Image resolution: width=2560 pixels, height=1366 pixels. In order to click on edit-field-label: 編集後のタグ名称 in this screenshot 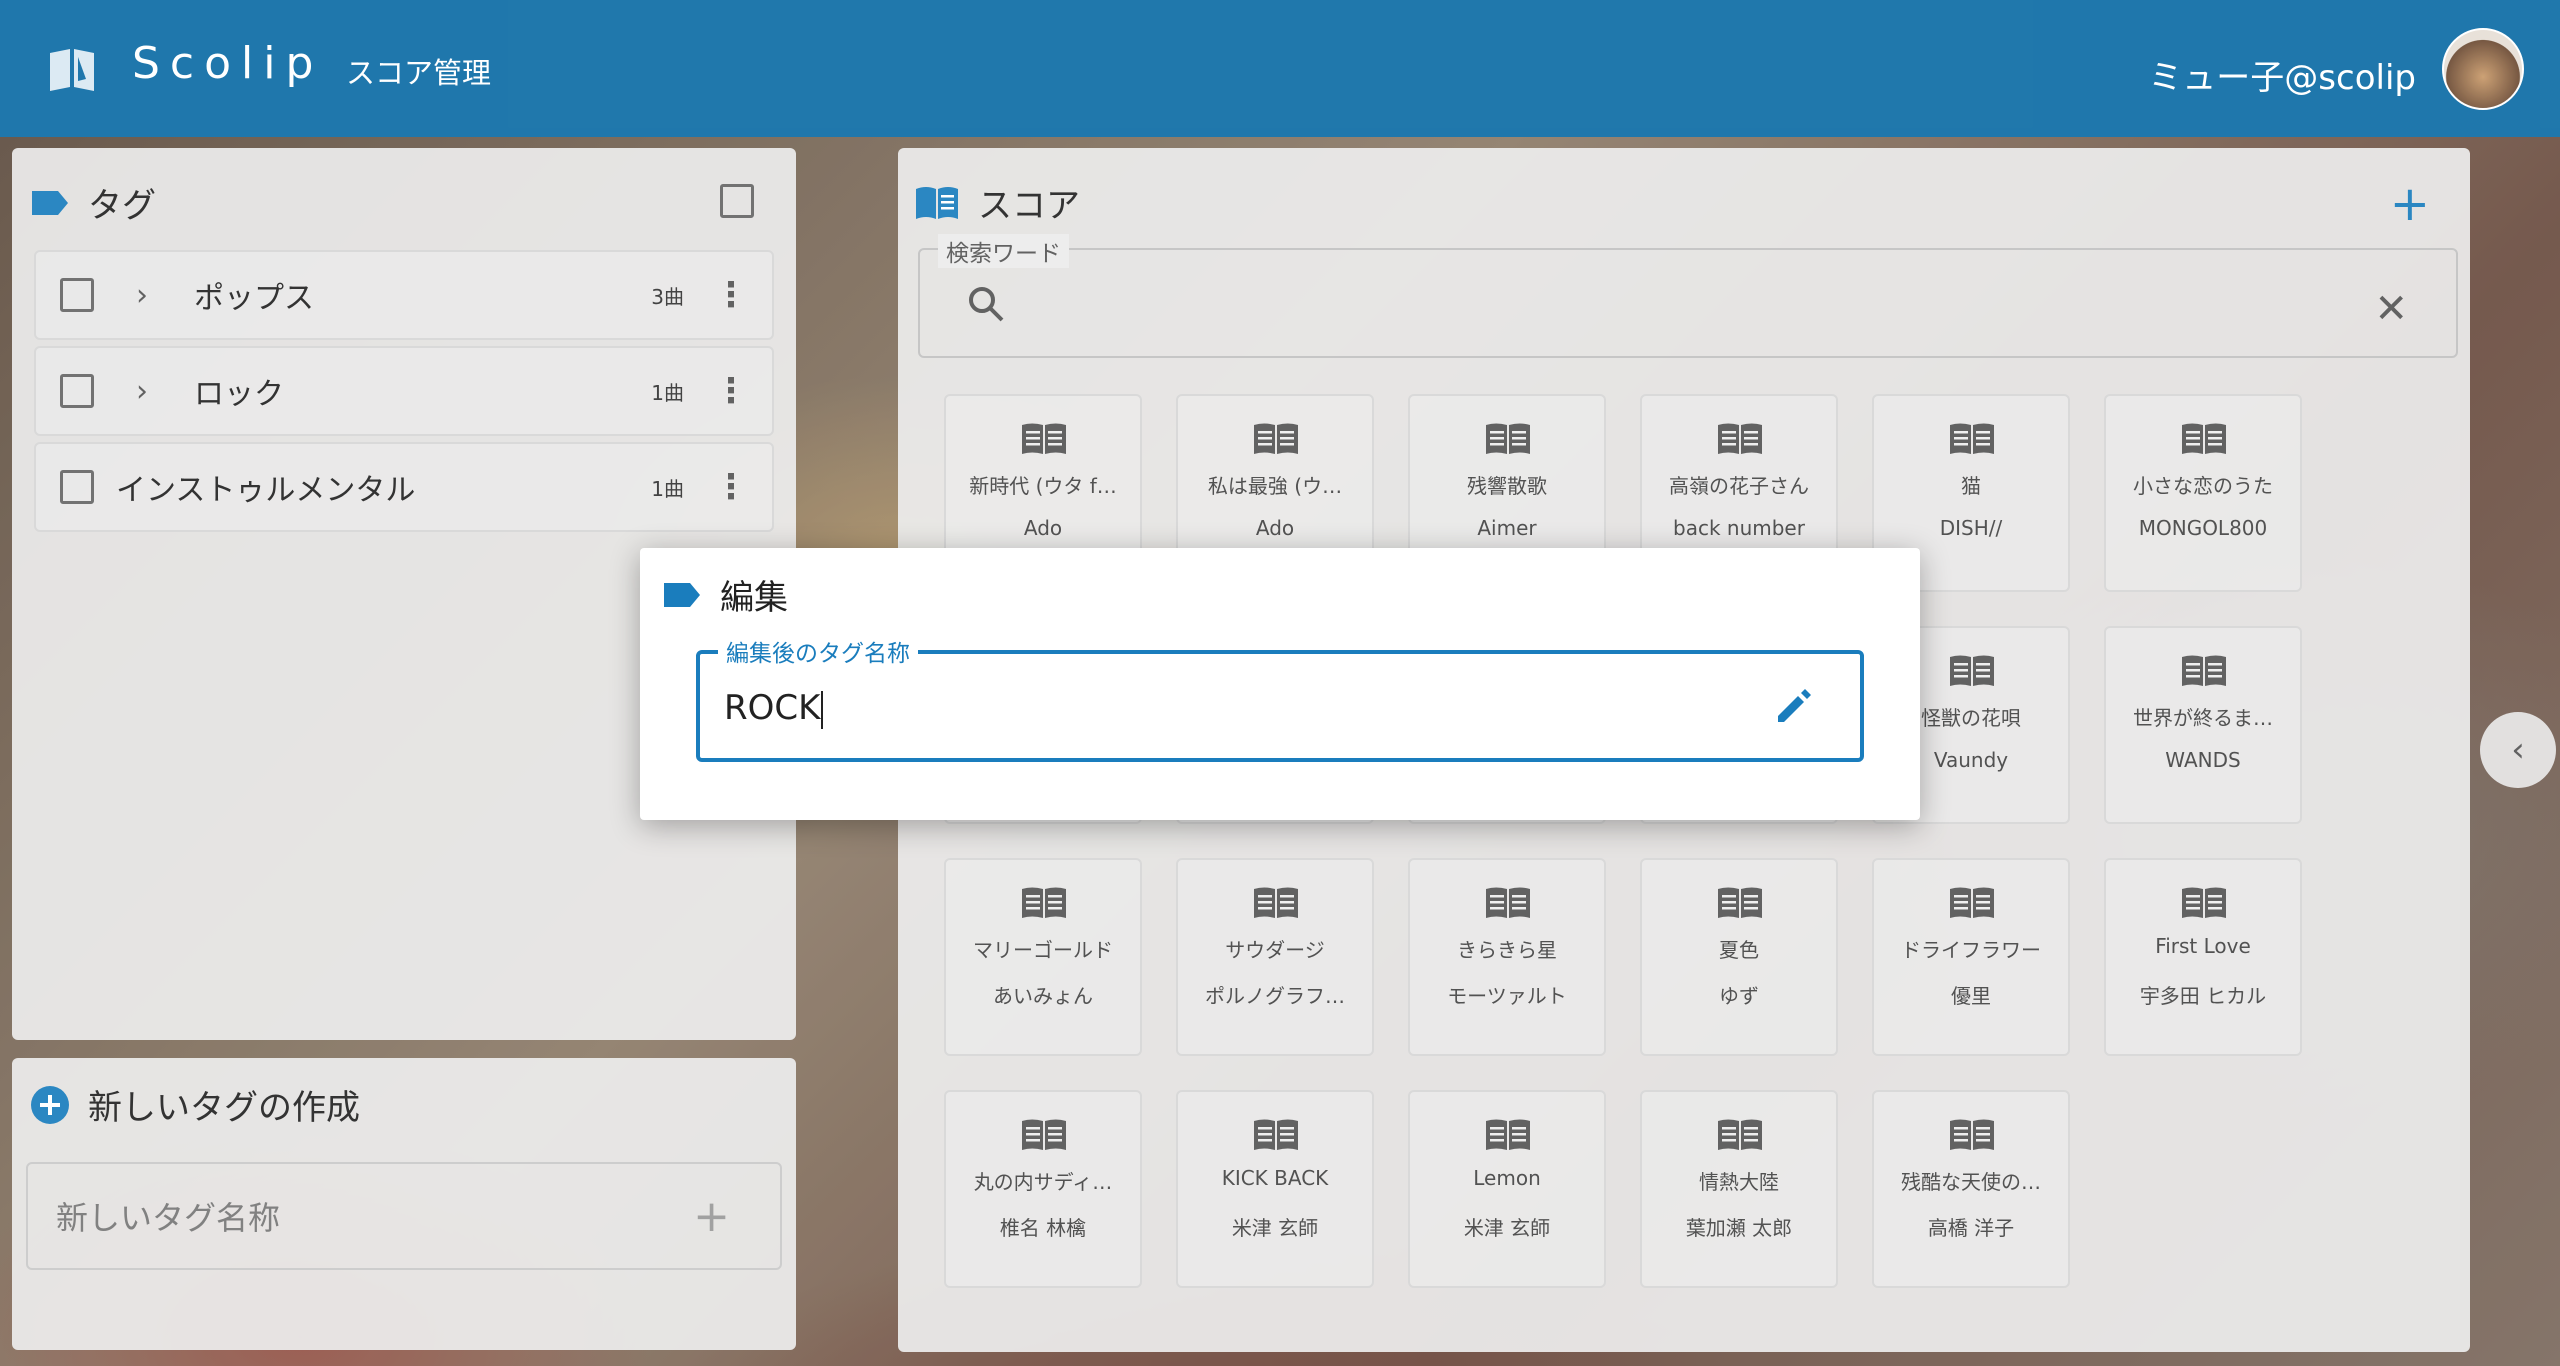, I will do `click(818, 651)`.